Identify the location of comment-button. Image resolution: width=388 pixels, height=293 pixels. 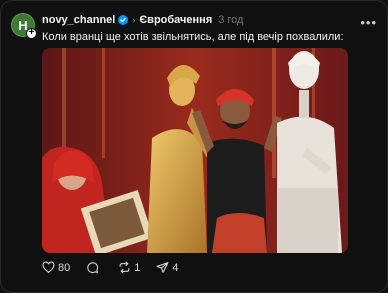
(94, 267).